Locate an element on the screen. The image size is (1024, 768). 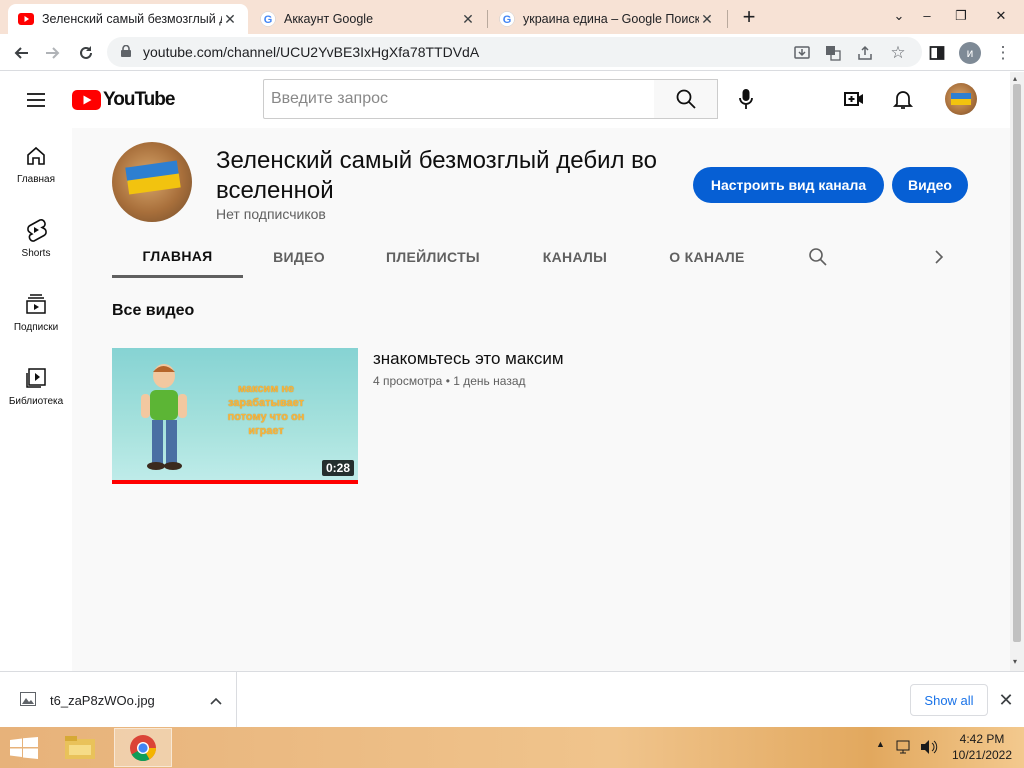
download-filename: t6_zaP8zWOo.jpg is located at coordinates (102, 700).